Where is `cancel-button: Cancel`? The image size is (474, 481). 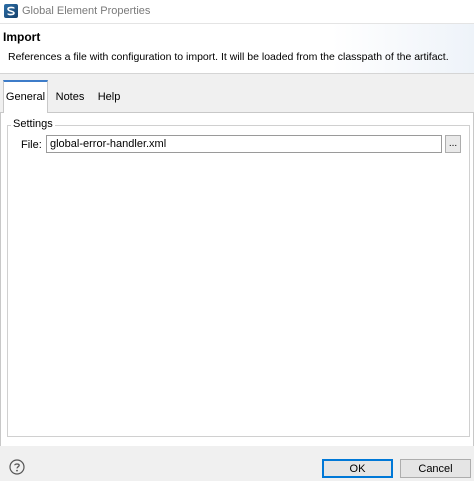 cancel-button: Cancel is located at coordinates (435, 468).